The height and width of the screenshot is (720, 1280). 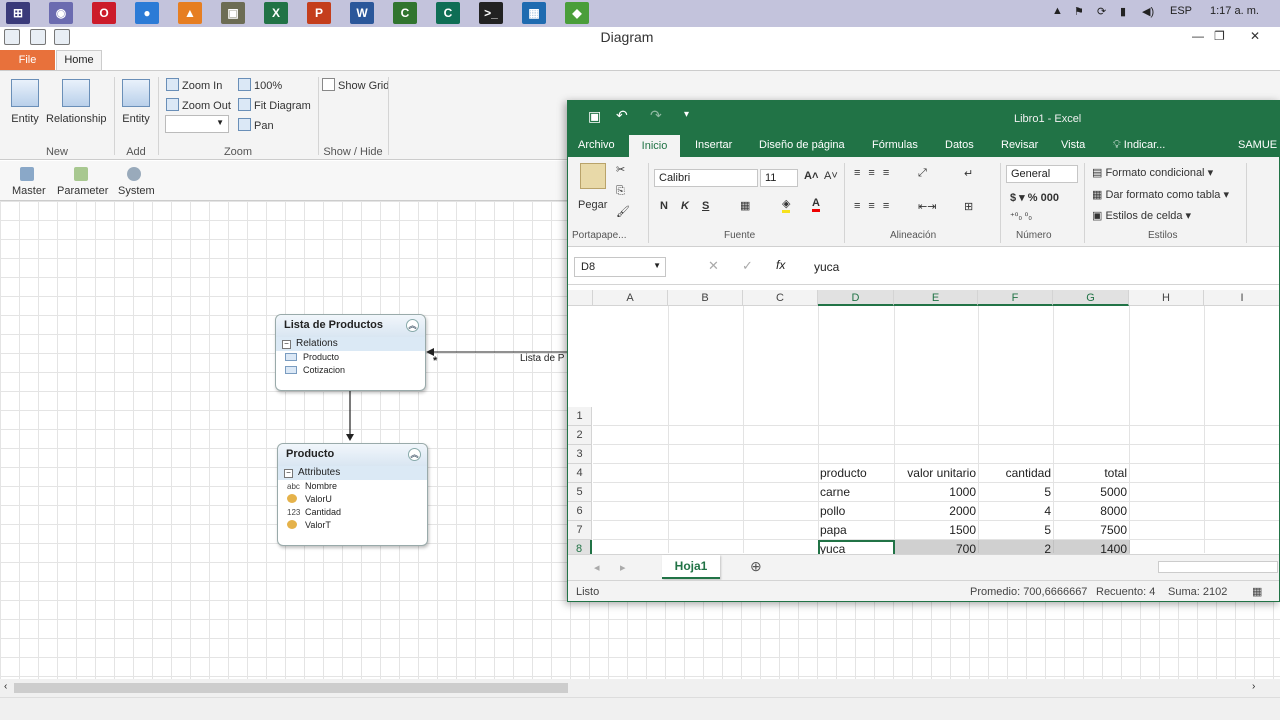 I want to click on align-vertical-icons: ≡≡≡, so click(x=875, y=173).